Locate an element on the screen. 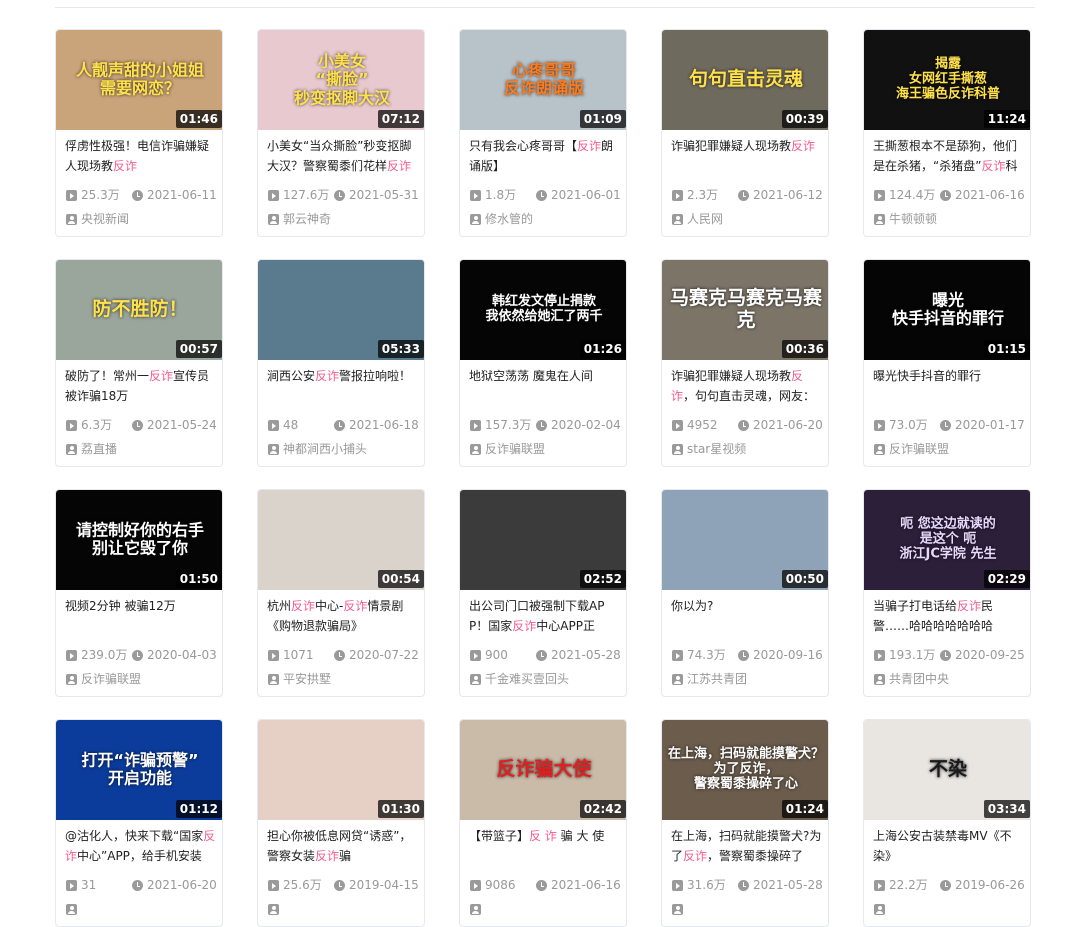 This screenshot has width=1065, height=927. video-thumbnail: 01:30 is located at coordinates (341, 770).